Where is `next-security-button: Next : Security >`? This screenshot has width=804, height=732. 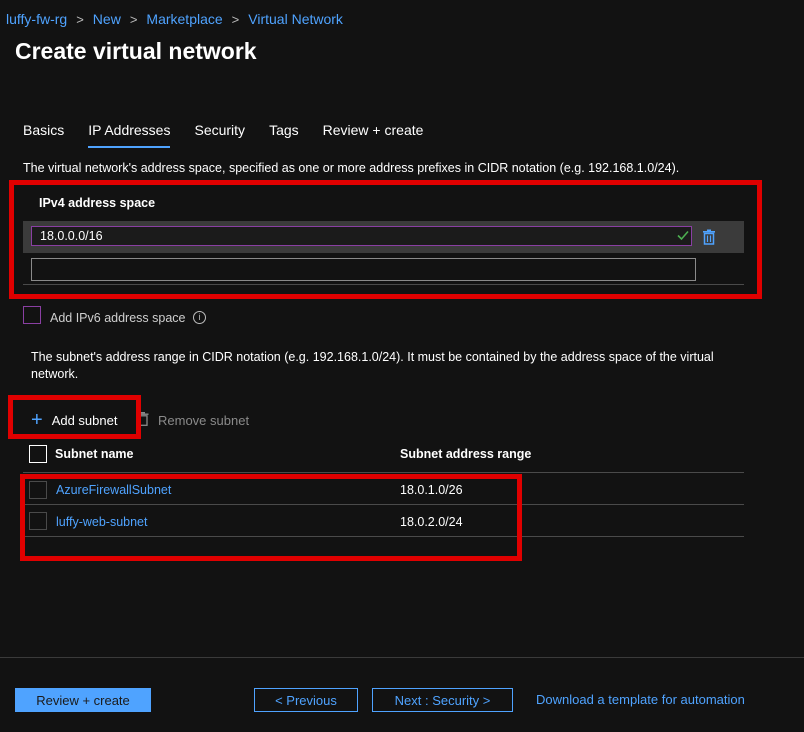 next-security-button: Next : Security > is located at coordinates (442, 700).